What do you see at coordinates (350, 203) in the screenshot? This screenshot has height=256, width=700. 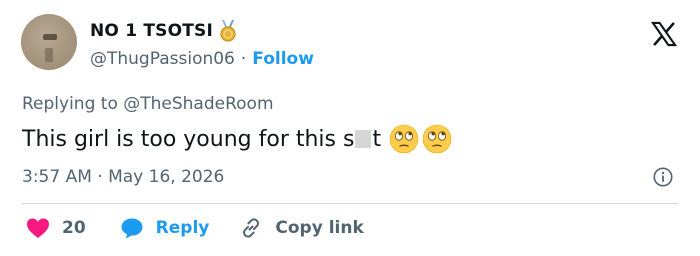 I see `divider` at bounding box center [350, 203].